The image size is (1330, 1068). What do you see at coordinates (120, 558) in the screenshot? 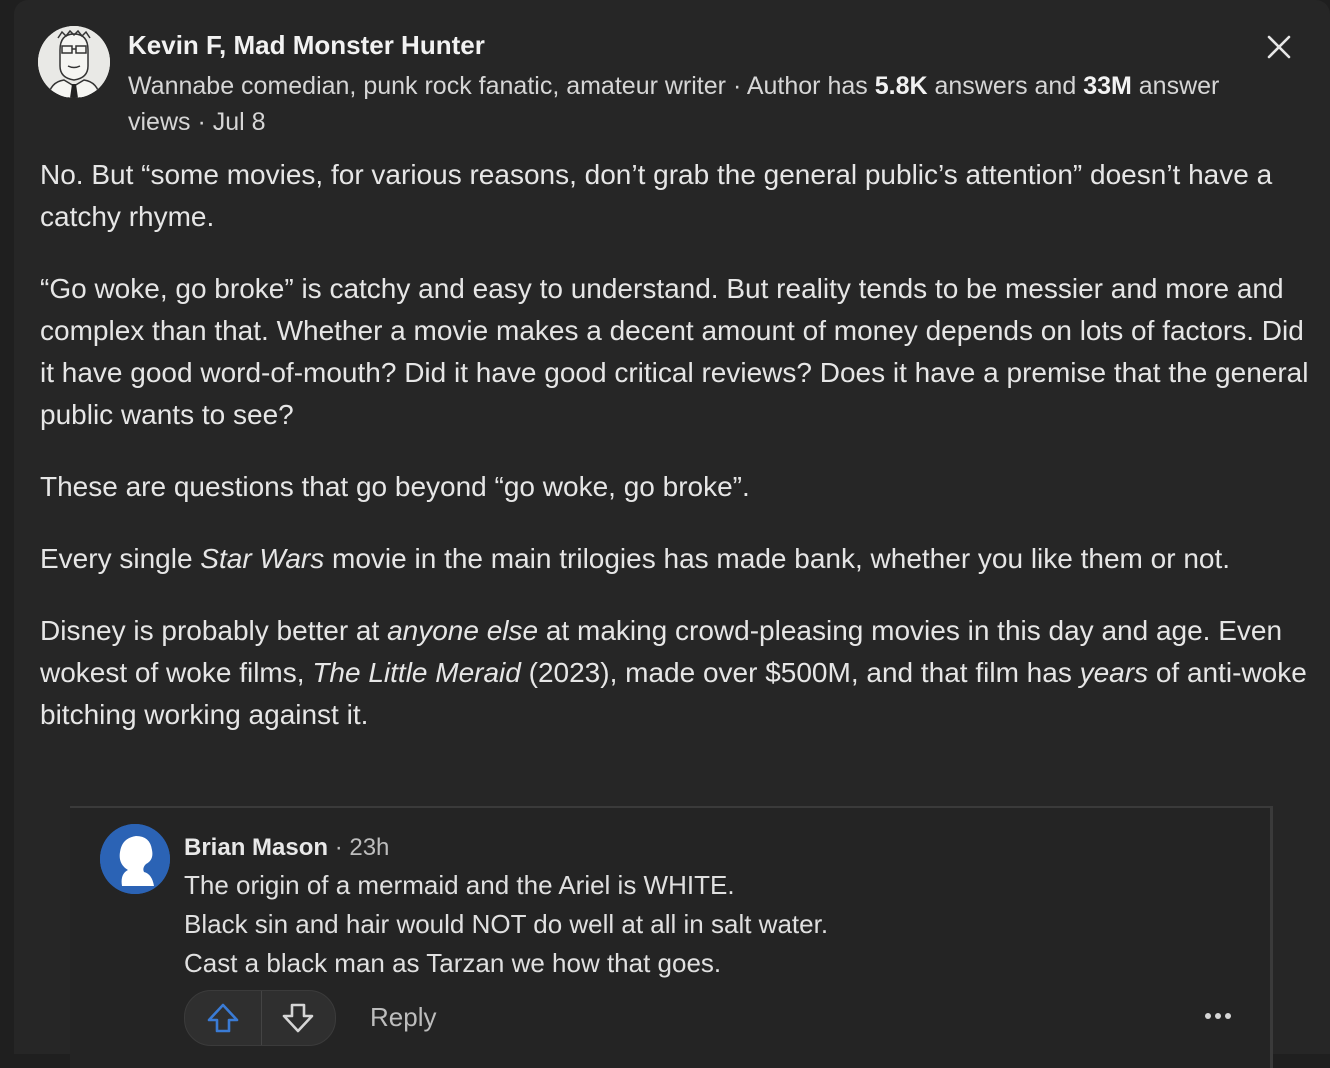
I see `text-span: Every single` at bounding box center [120, 558].